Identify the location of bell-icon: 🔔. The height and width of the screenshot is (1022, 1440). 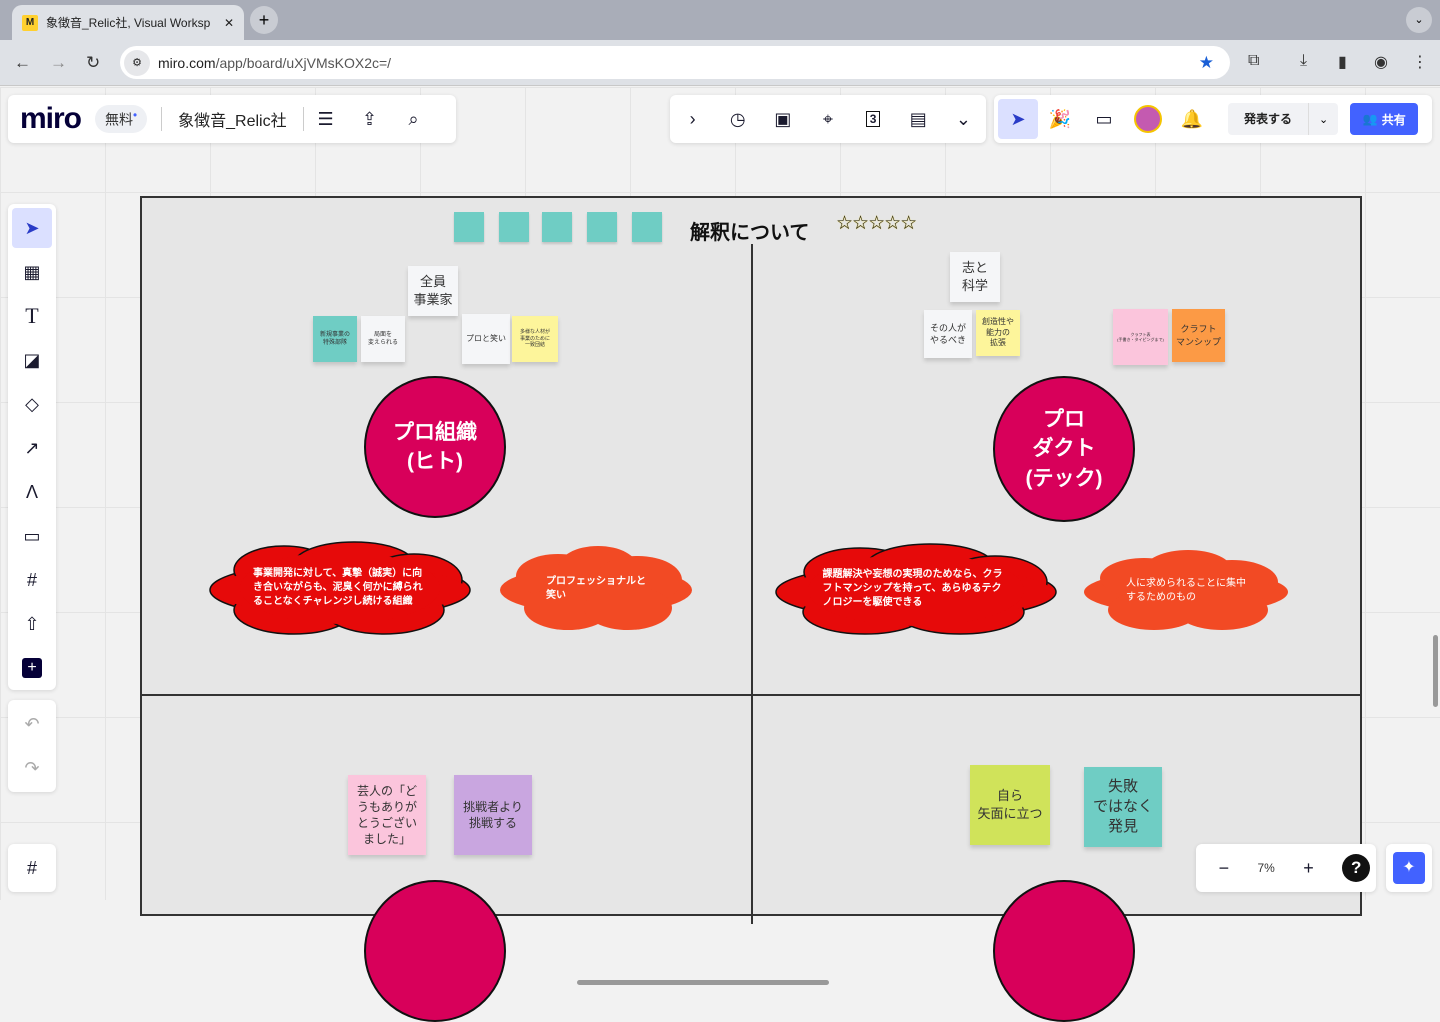
(1192, 119).